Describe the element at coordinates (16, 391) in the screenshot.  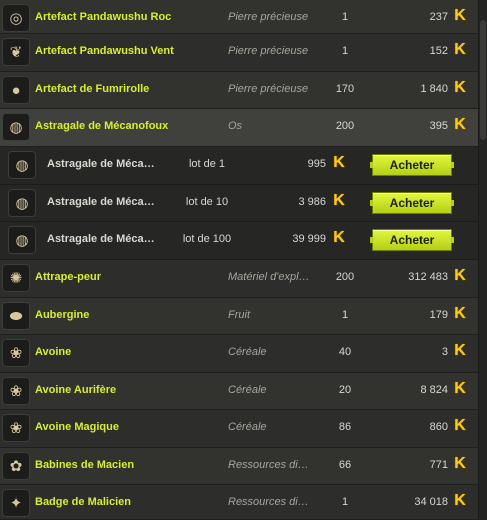
I see `golden-oat-icon: ❀` at that location.